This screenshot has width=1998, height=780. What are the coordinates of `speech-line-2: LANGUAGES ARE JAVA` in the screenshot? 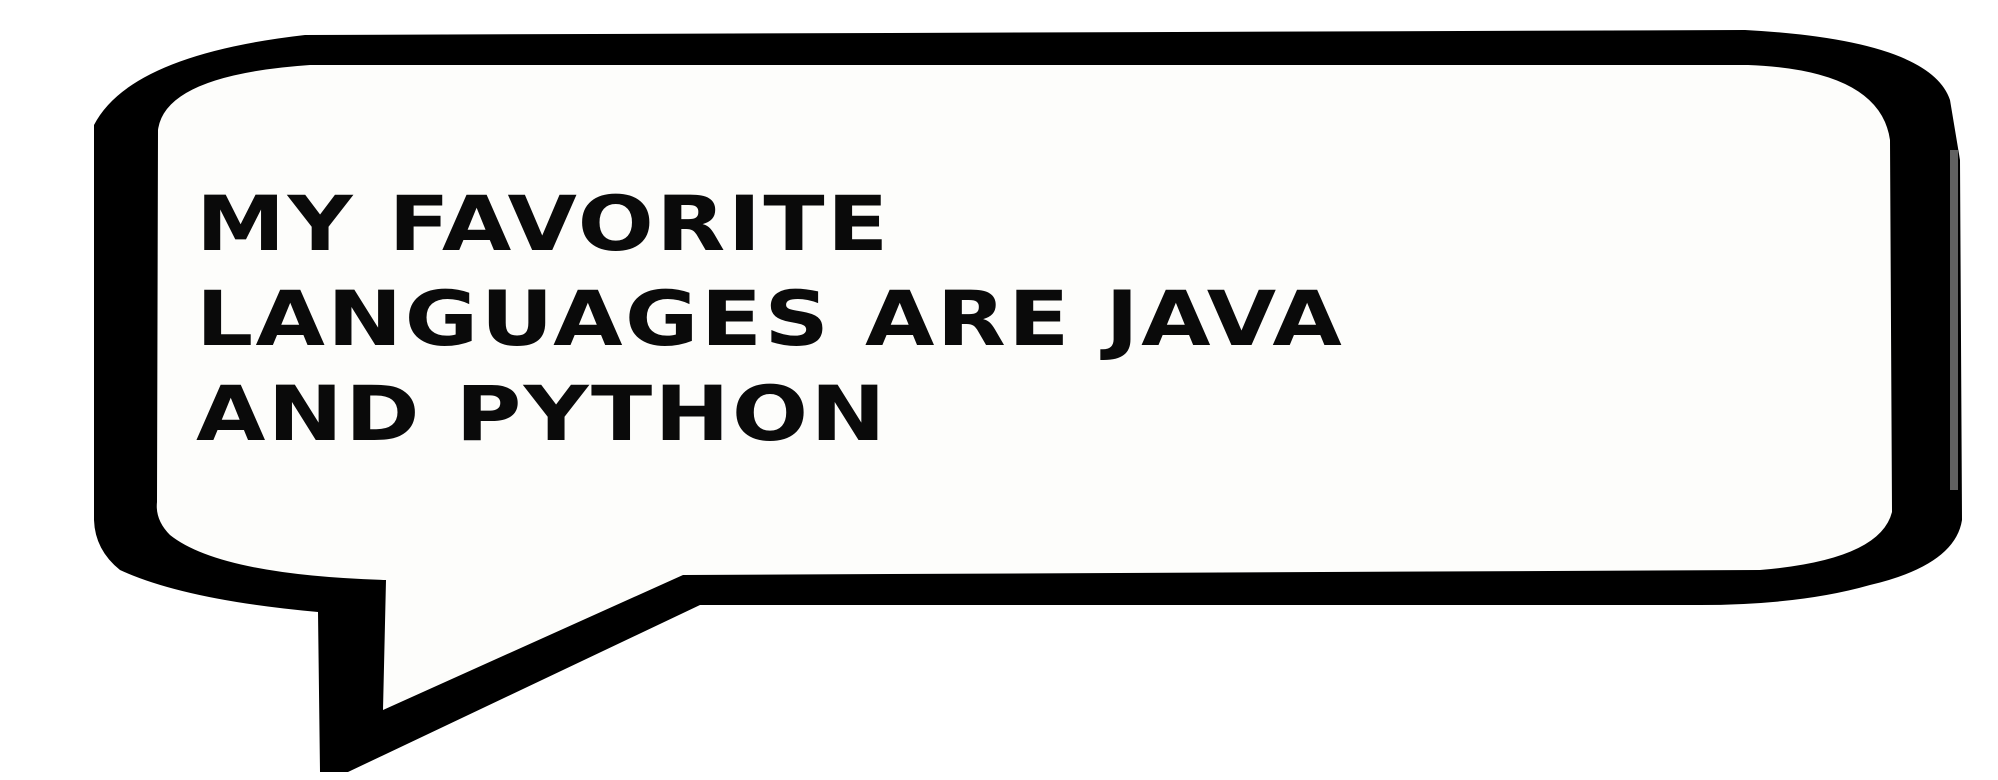 It's located at (770, 318).